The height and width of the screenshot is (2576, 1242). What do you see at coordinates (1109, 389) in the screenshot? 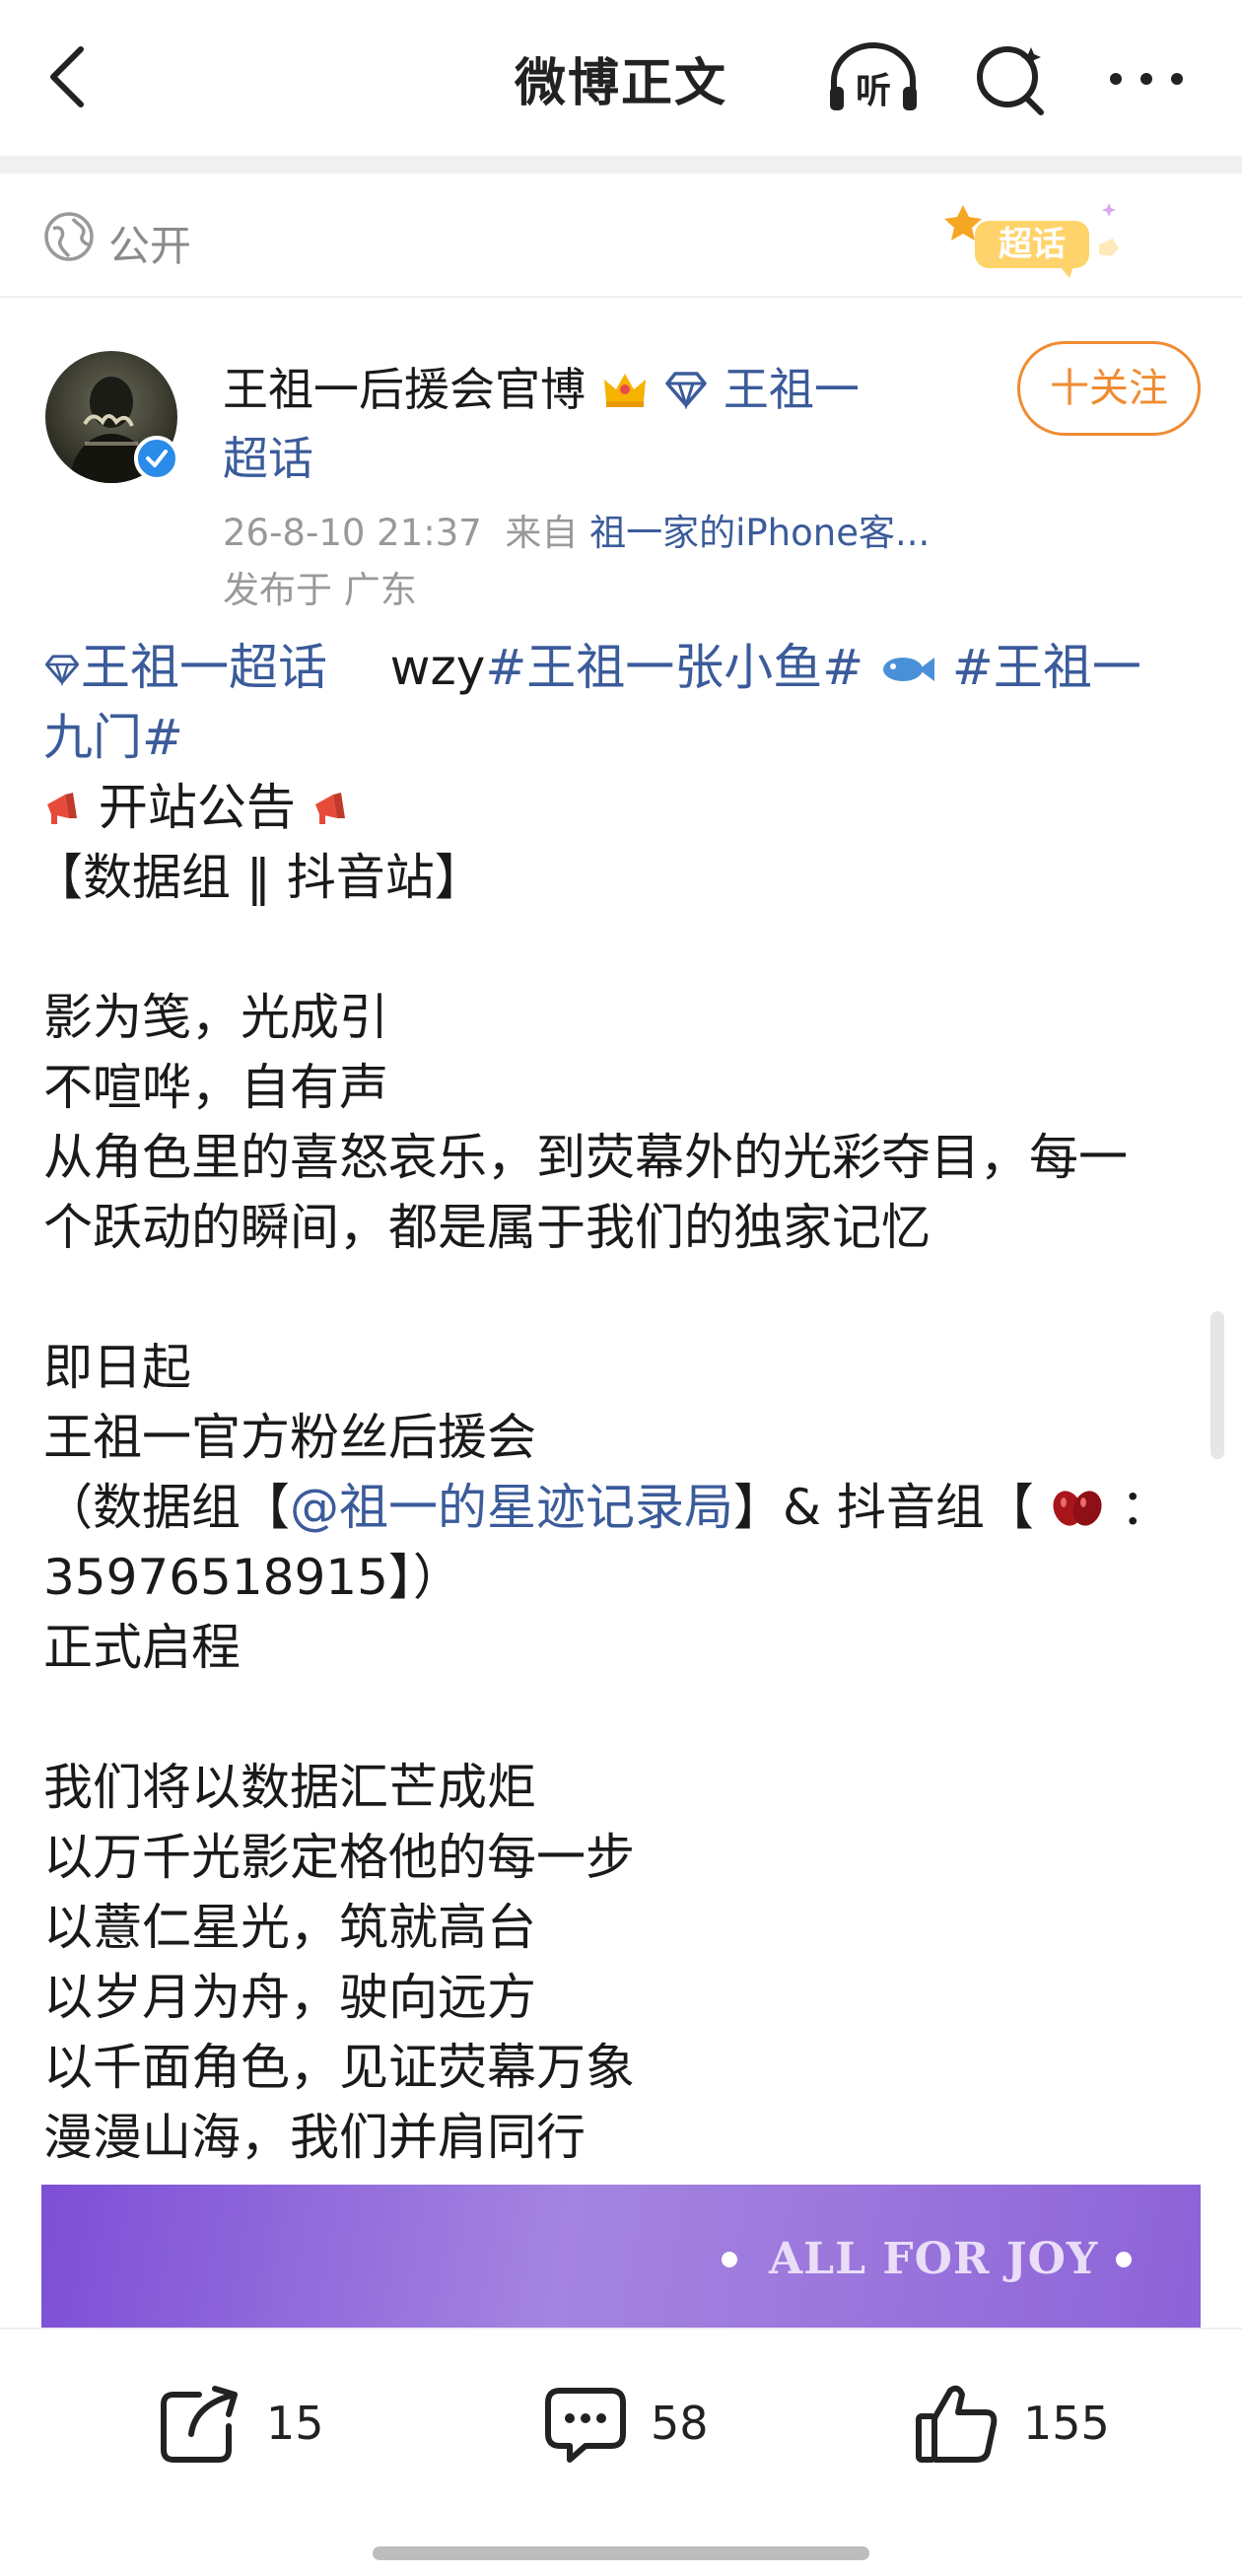
I see `follow-button: 十关注` at bounding box center [1109, 389].